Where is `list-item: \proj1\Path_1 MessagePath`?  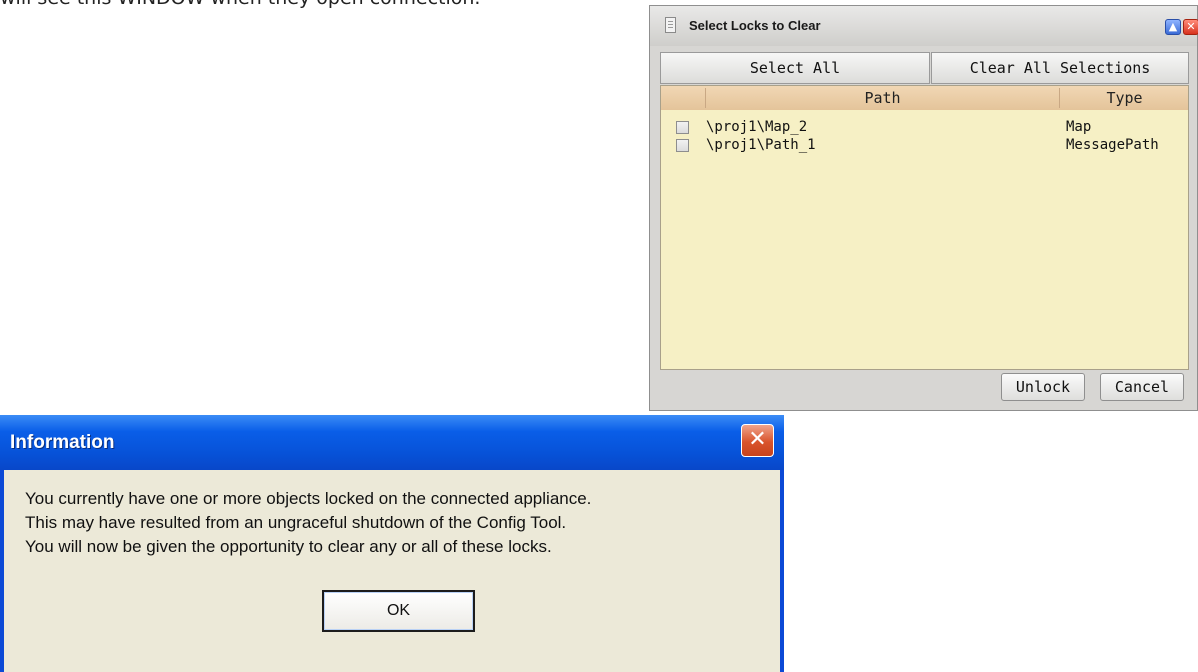
list-item: \proj1\Path_1 MessagePath is located at coordinates (924, 145).